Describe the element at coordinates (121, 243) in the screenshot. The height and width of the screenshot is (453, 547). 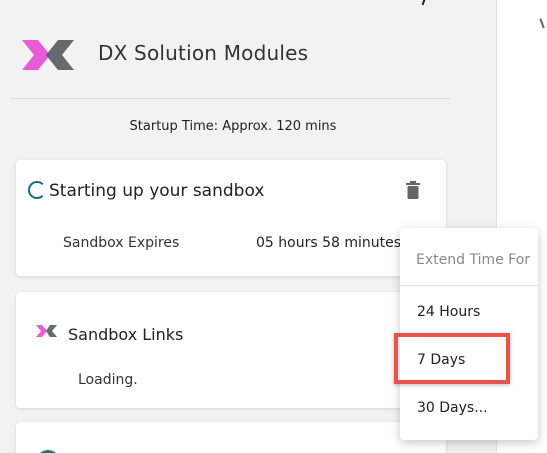
I see `expires-label: Sandbox Expires` at that location.